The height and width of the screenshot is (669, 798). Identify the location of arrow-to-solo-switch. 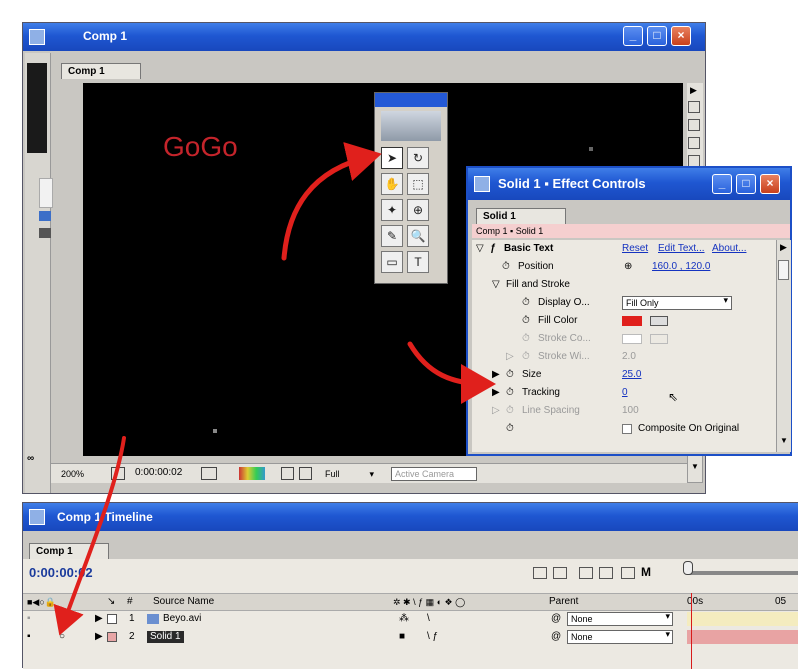
(89, 536).